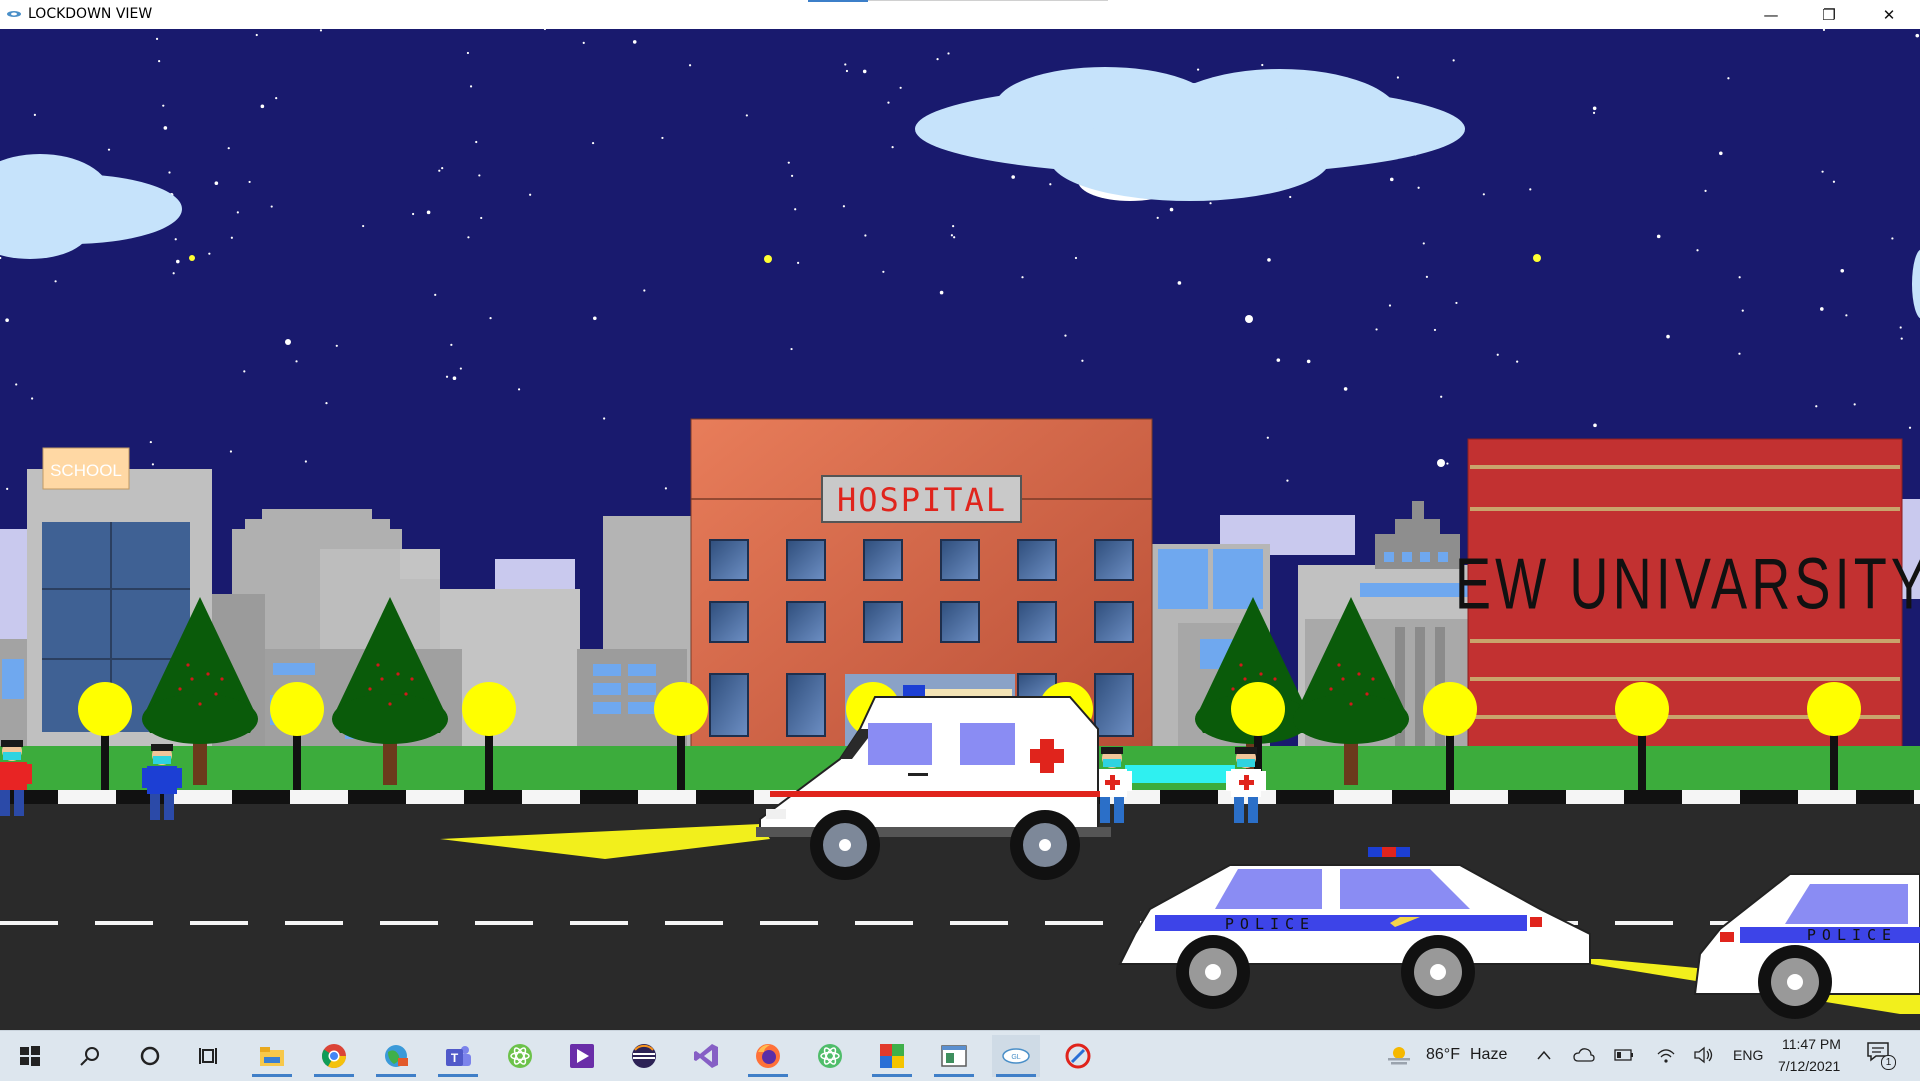 The width and height of the screenshot is (1920, 1081). What do you see at coordinates (396, 1056) in the screenshot?
I see `globe-app-button` at bounding box center [396, 1056].